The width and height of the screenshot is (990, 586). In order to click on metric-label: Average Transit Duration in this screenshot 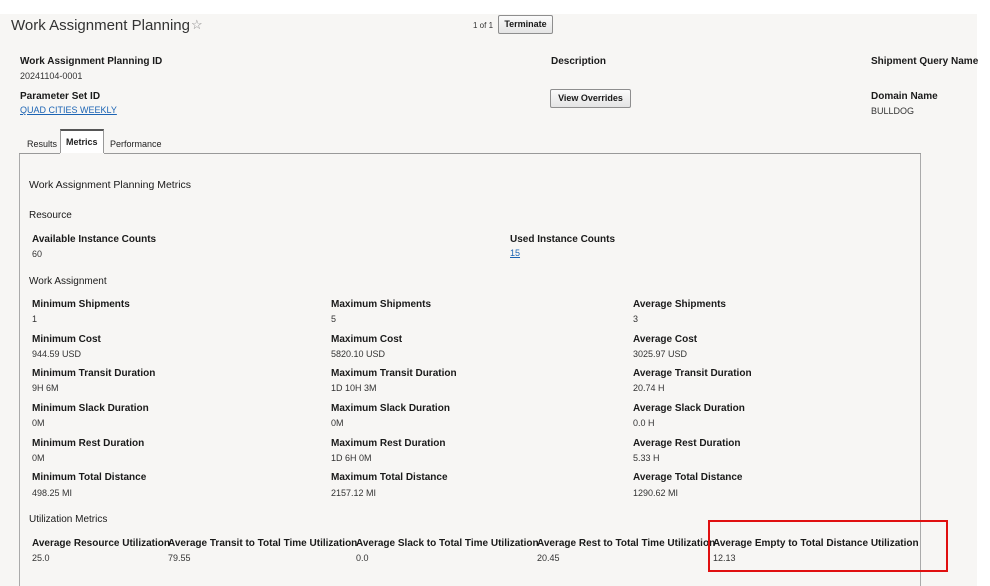, I will do `click(692, 373)`.